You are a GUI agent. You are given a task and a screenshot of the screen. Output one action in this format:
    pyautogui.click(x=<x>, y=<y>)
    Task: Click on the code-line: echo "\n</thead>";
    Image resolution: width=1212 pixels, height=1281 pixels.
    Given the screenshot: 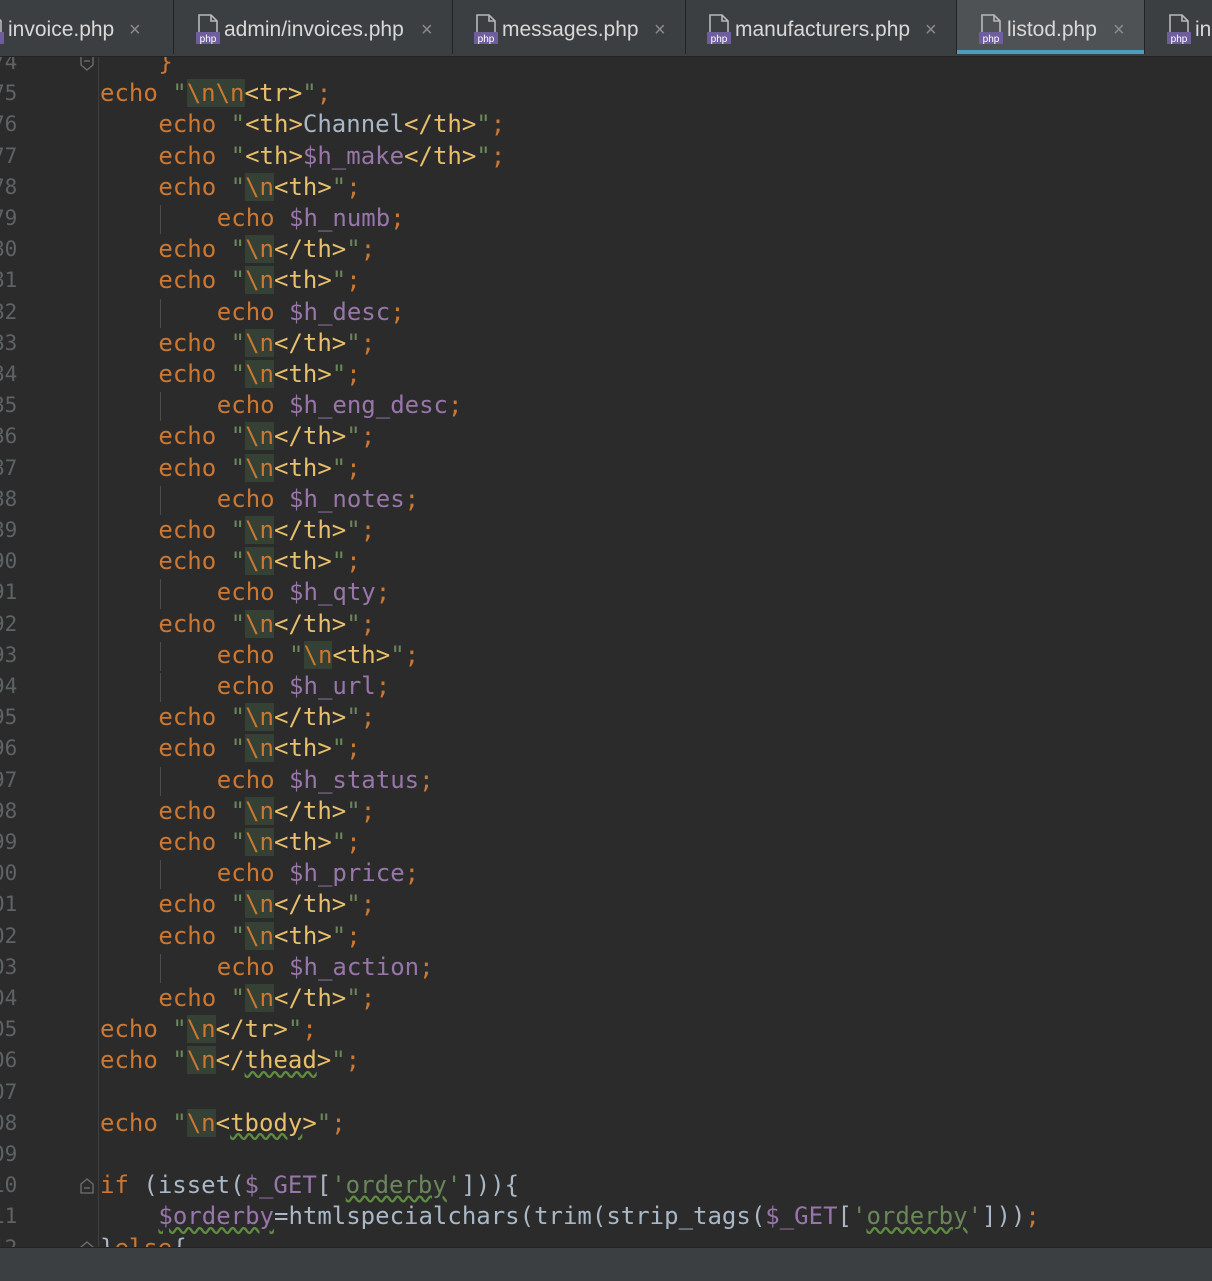 What is the action you would take?
    pyautogui.click(x=230, y=1060)
    